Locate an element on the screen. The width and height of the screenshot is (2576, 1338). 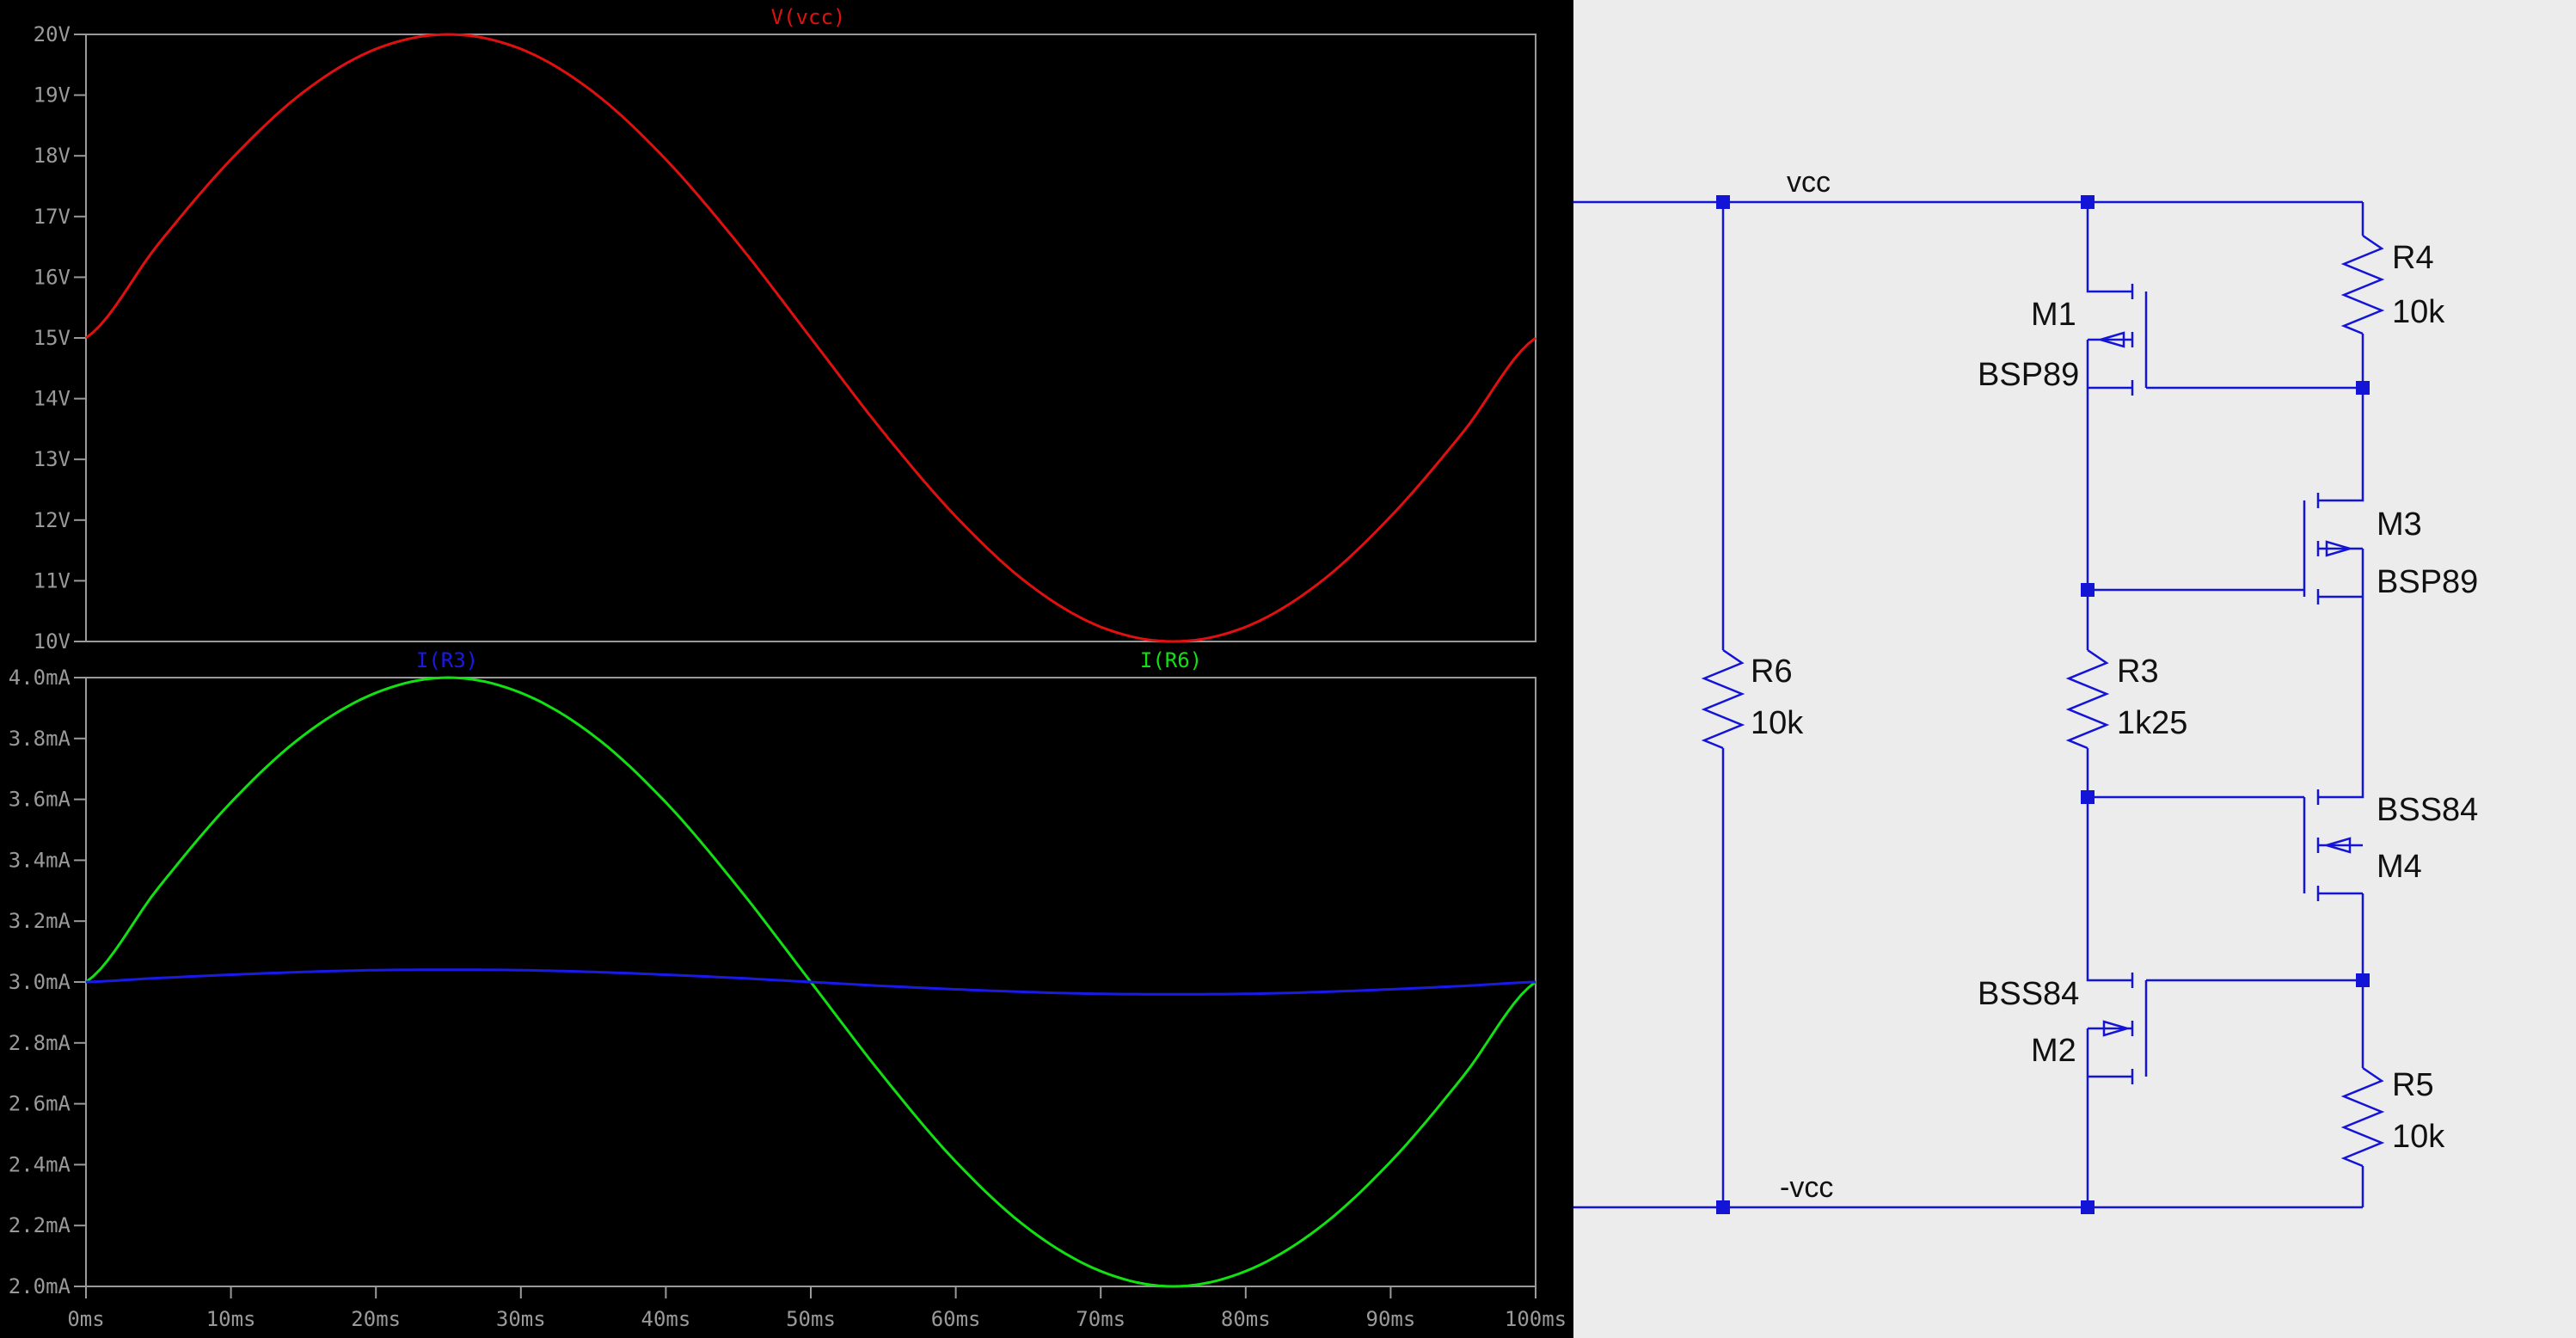
trace-i-r3 is located at coordinates (811, 982).